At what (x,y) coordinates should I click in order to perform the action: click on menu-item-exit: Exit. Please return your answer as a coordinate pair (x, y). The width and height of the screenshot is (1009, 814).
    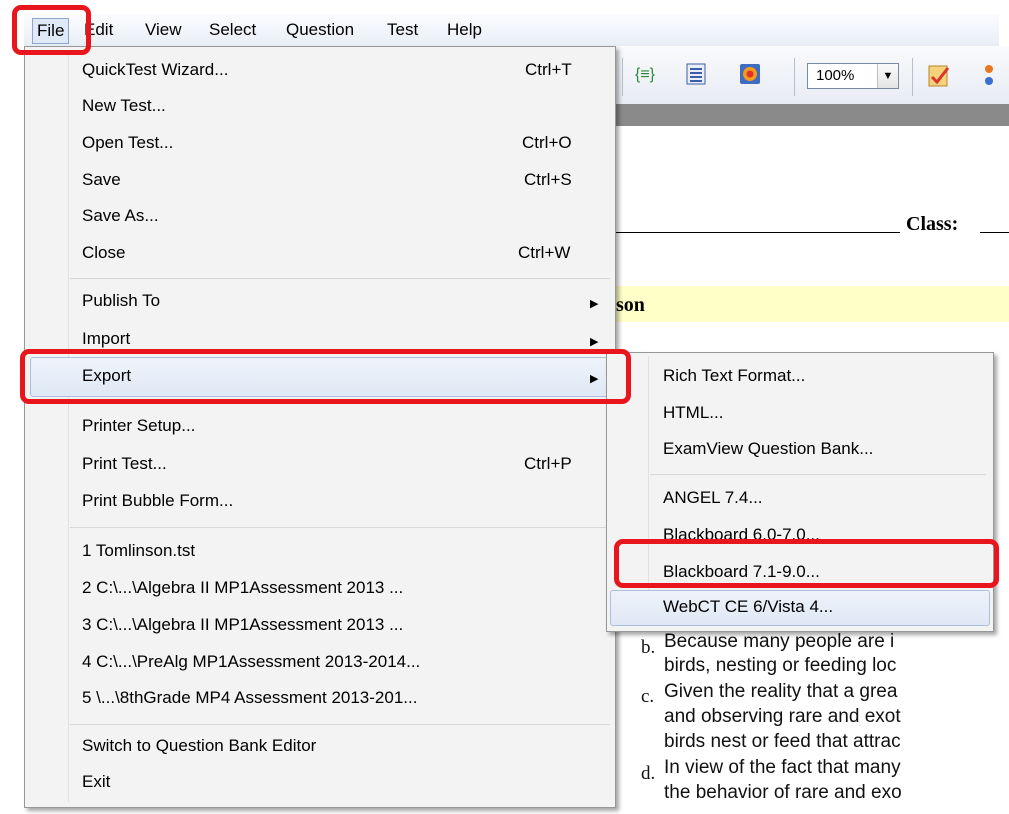
    Looking at the image, I should click on (96, 782).